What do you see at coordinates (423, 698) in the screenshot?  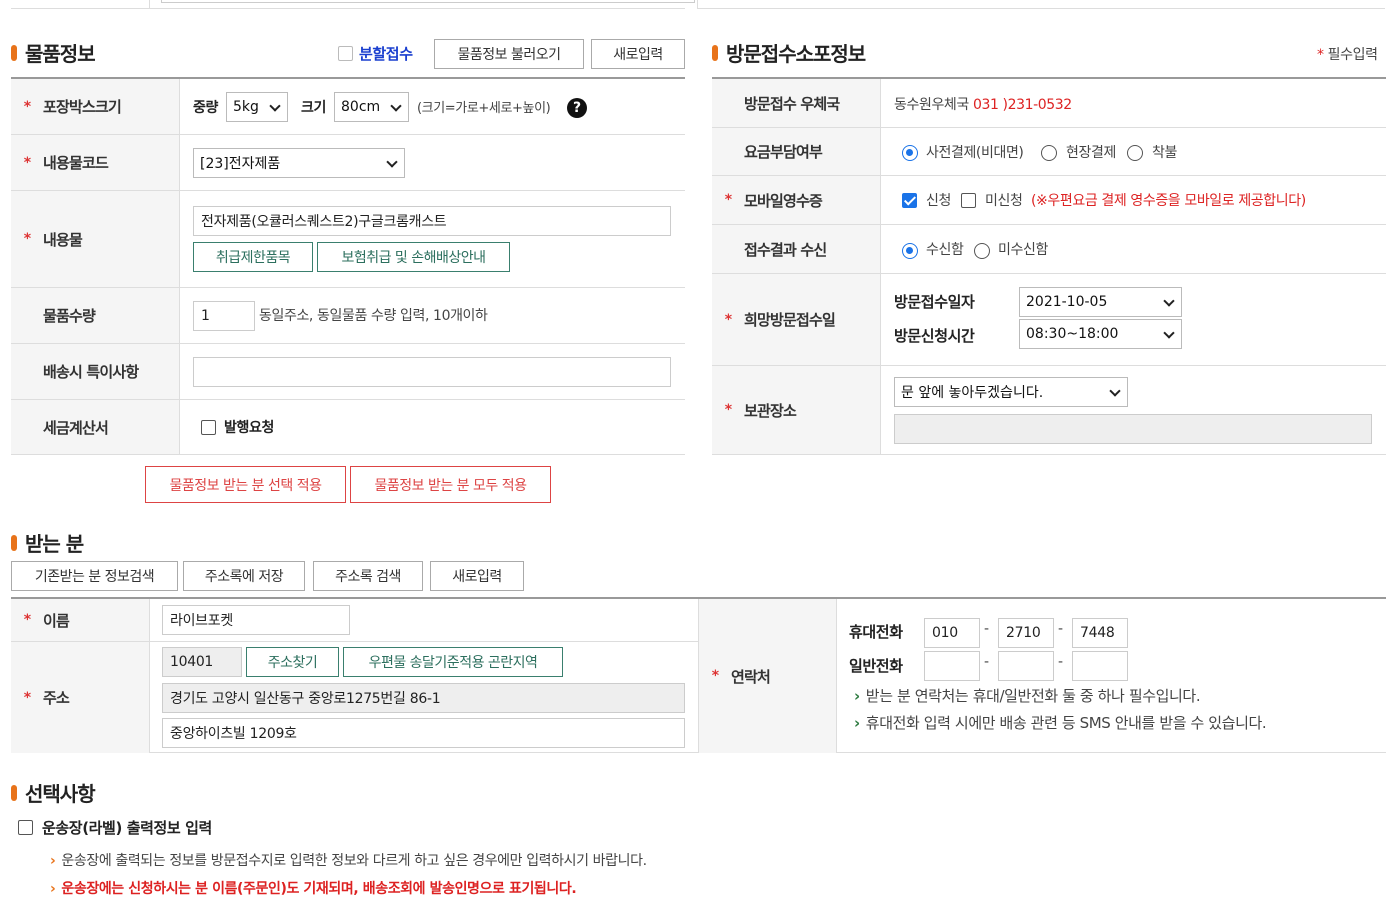 I see `address-line1-input: 경기도 고양시 일산동구 중앙로1275번길 86-1` at bounding box center [423, 698].